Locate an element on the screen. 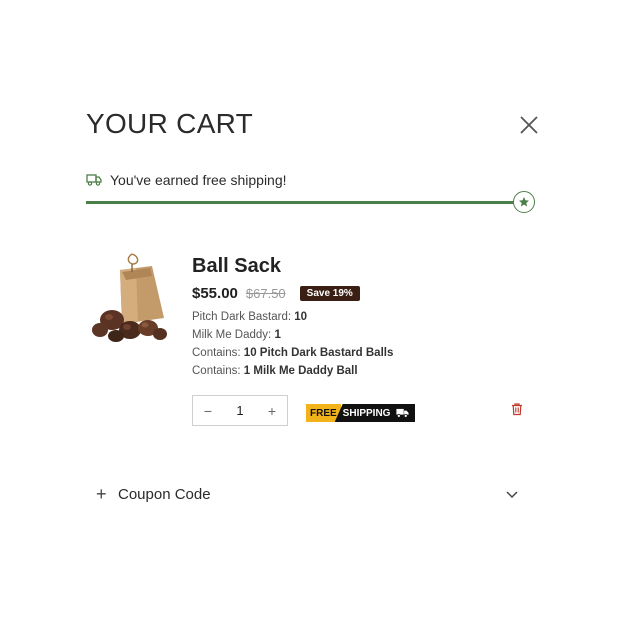 The width and height of the screenshot is (625, 625). remove-item-button is located at coordinates (517, 409).